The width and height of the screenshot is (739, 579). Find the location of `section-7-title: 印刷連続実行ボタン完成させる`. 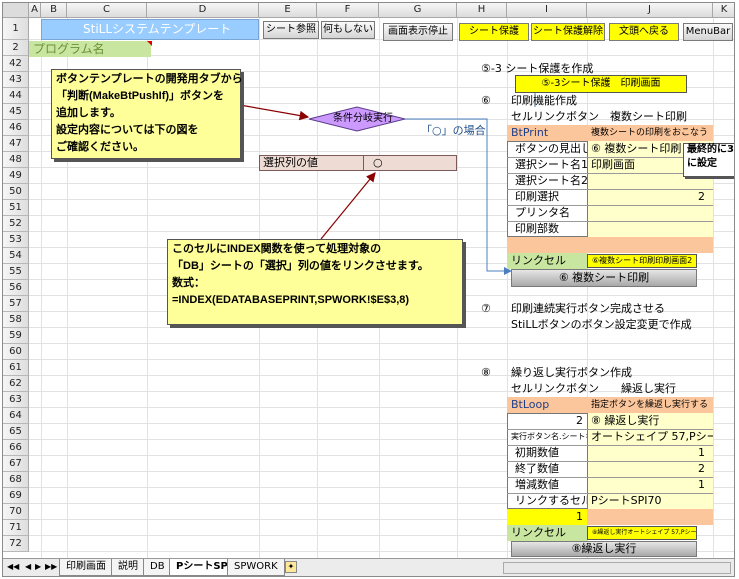

section-7-title: 印刷連続実行ボタン完成させる is located at coordinates (588, 308).